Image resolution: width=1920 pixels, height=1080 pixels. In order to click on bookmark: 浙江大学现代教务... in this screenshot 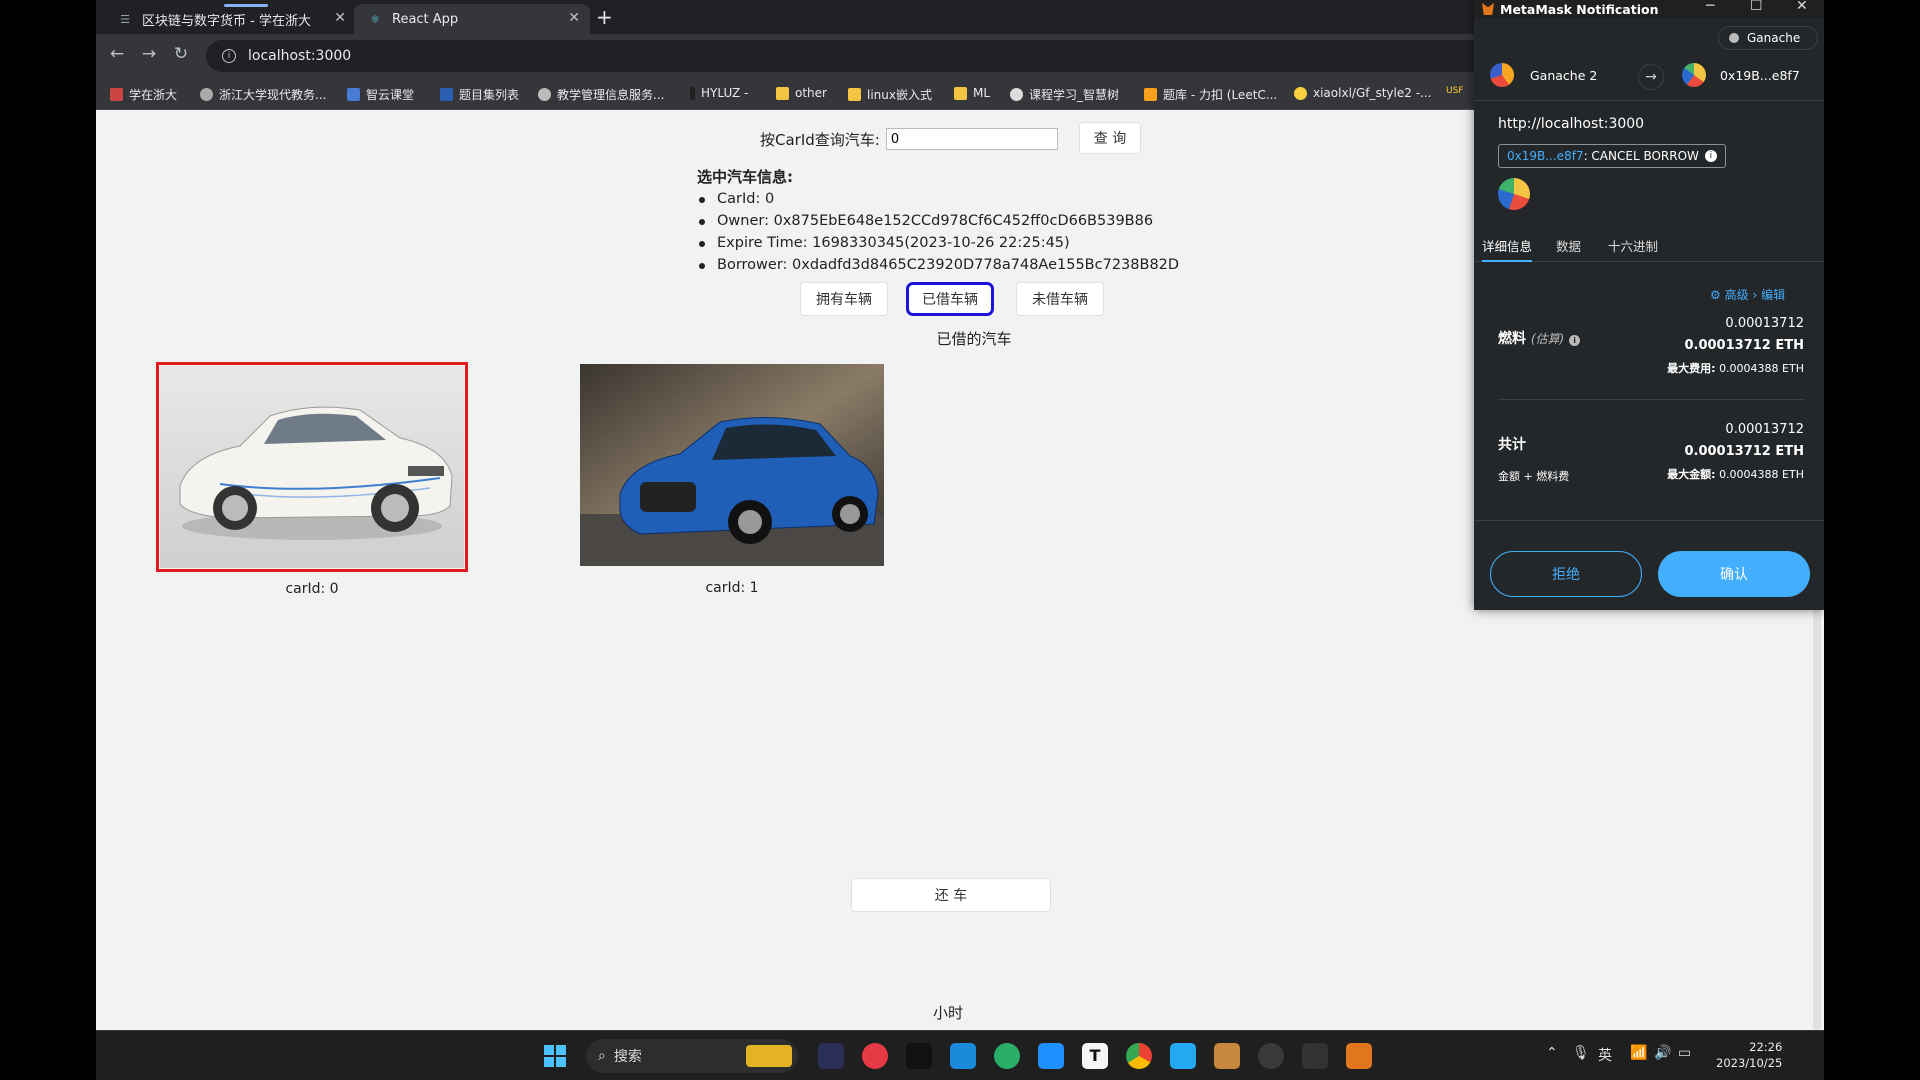, I will do `click(263, 94)`.